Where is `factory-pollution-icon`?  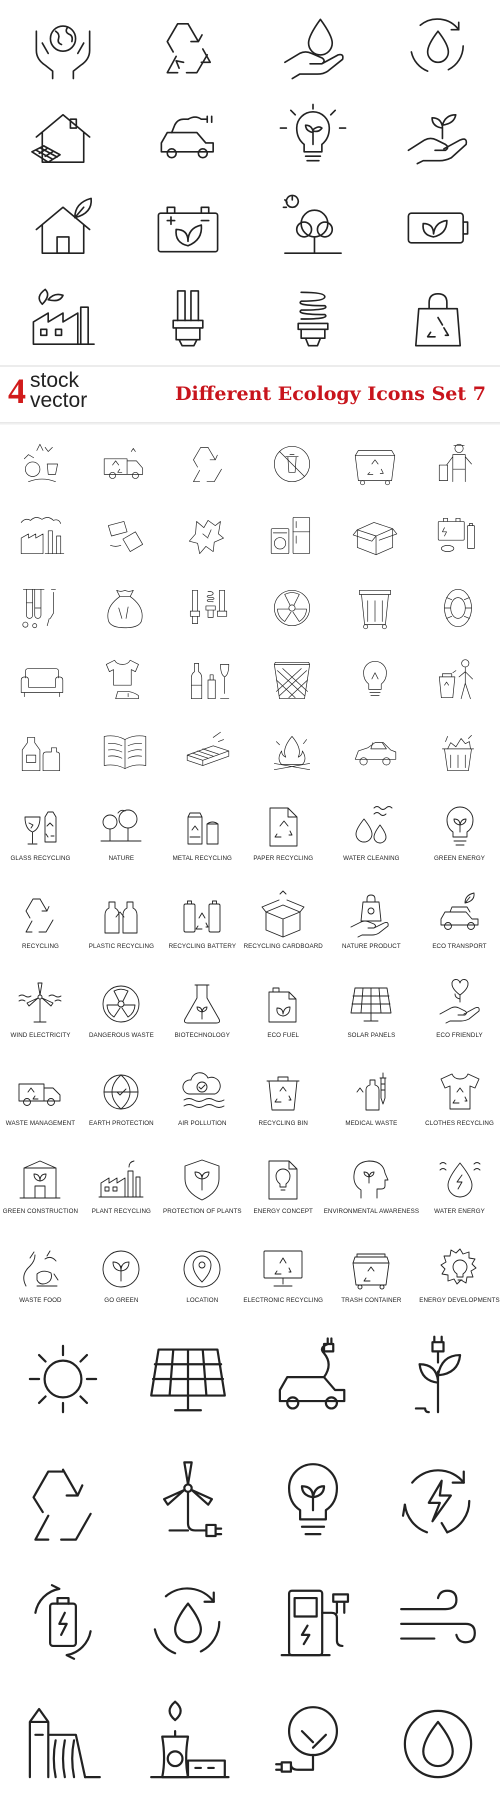 factory-pollution-icon is located at coordinates (42, 536).